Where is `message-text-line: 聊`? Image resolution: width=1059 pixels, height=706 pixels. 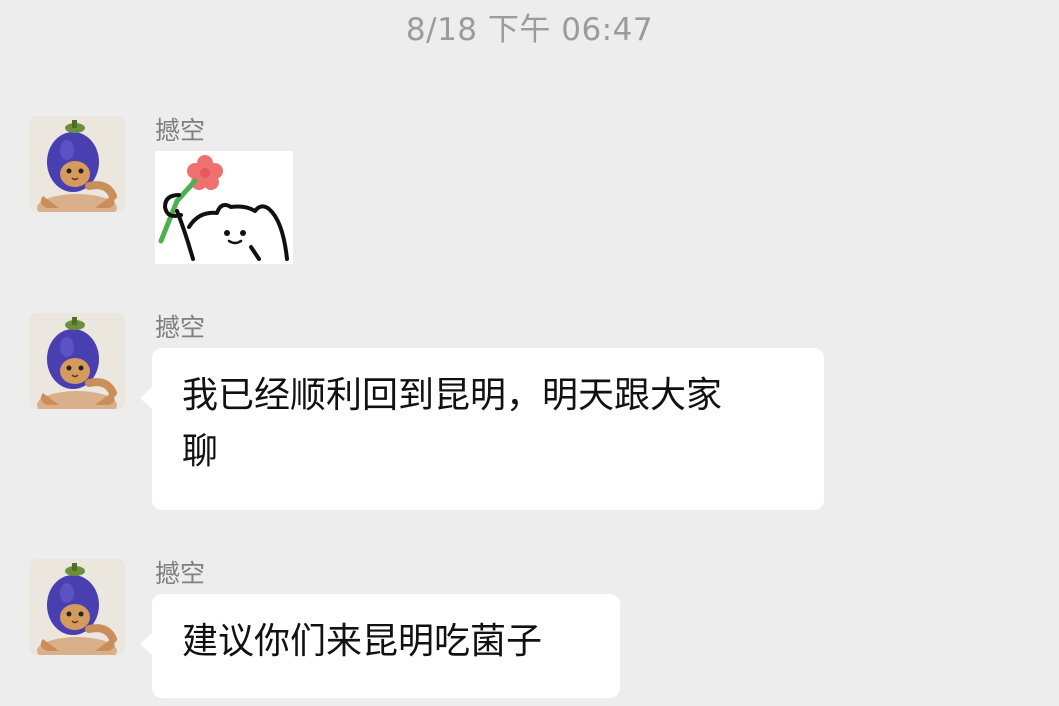
message-text-line: 聊 is located at coordinates (200, 451).